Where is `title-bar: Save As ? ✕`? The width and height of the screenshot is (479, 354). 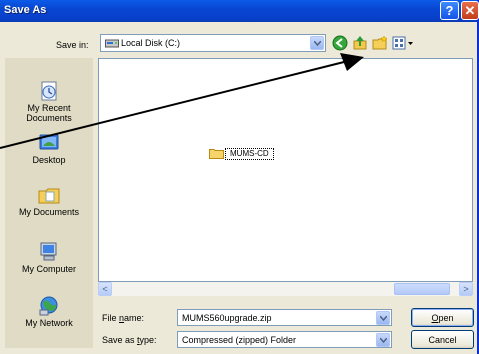
title-bar: Save As ? ✕ is located at coordinates (239, 11).